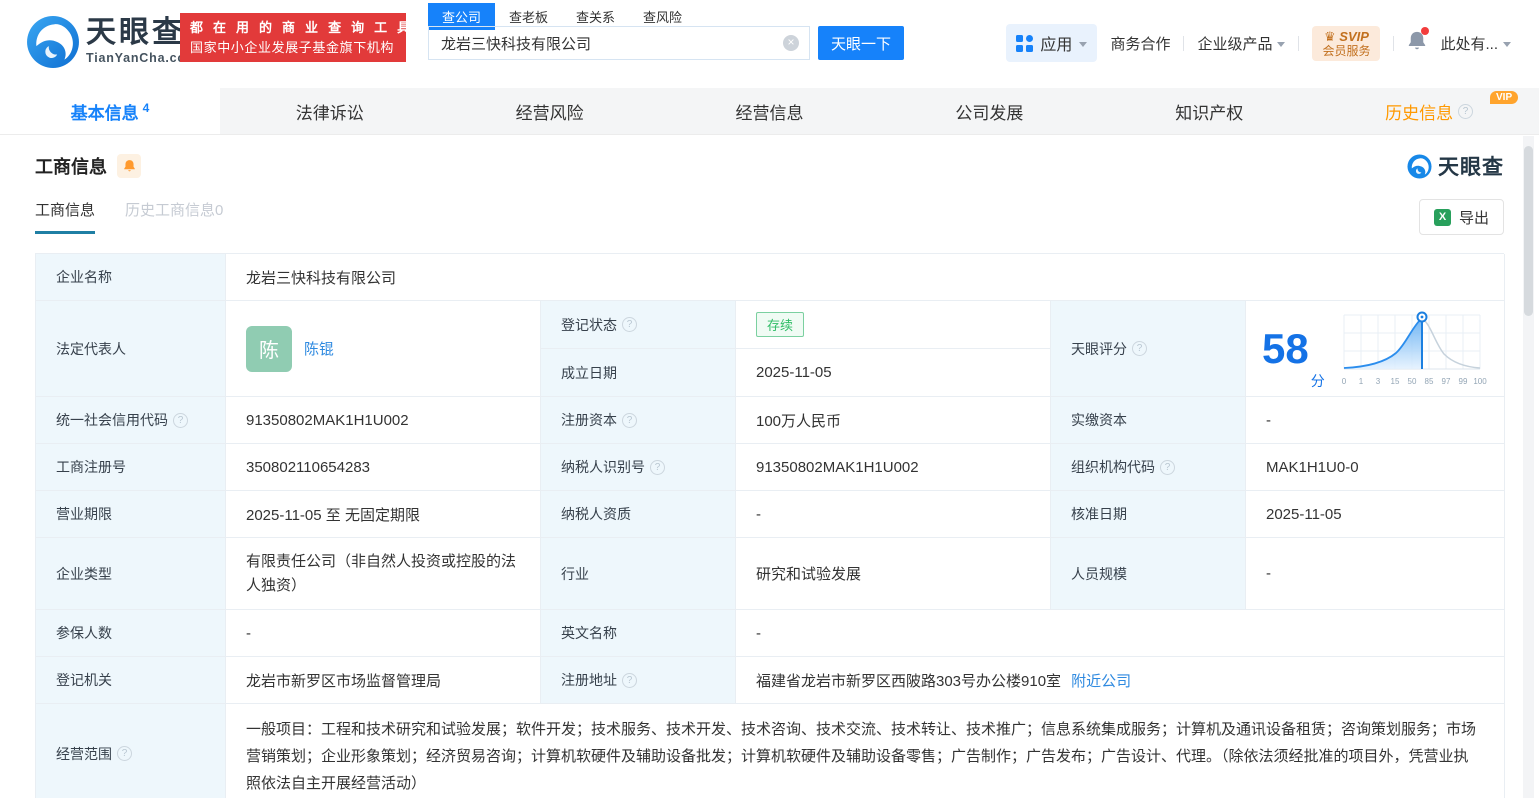 Image resolution: width=1539 pixels, height=798 pixels. I want to click on legal-rep-avatar: 陈, so click(269, 348).